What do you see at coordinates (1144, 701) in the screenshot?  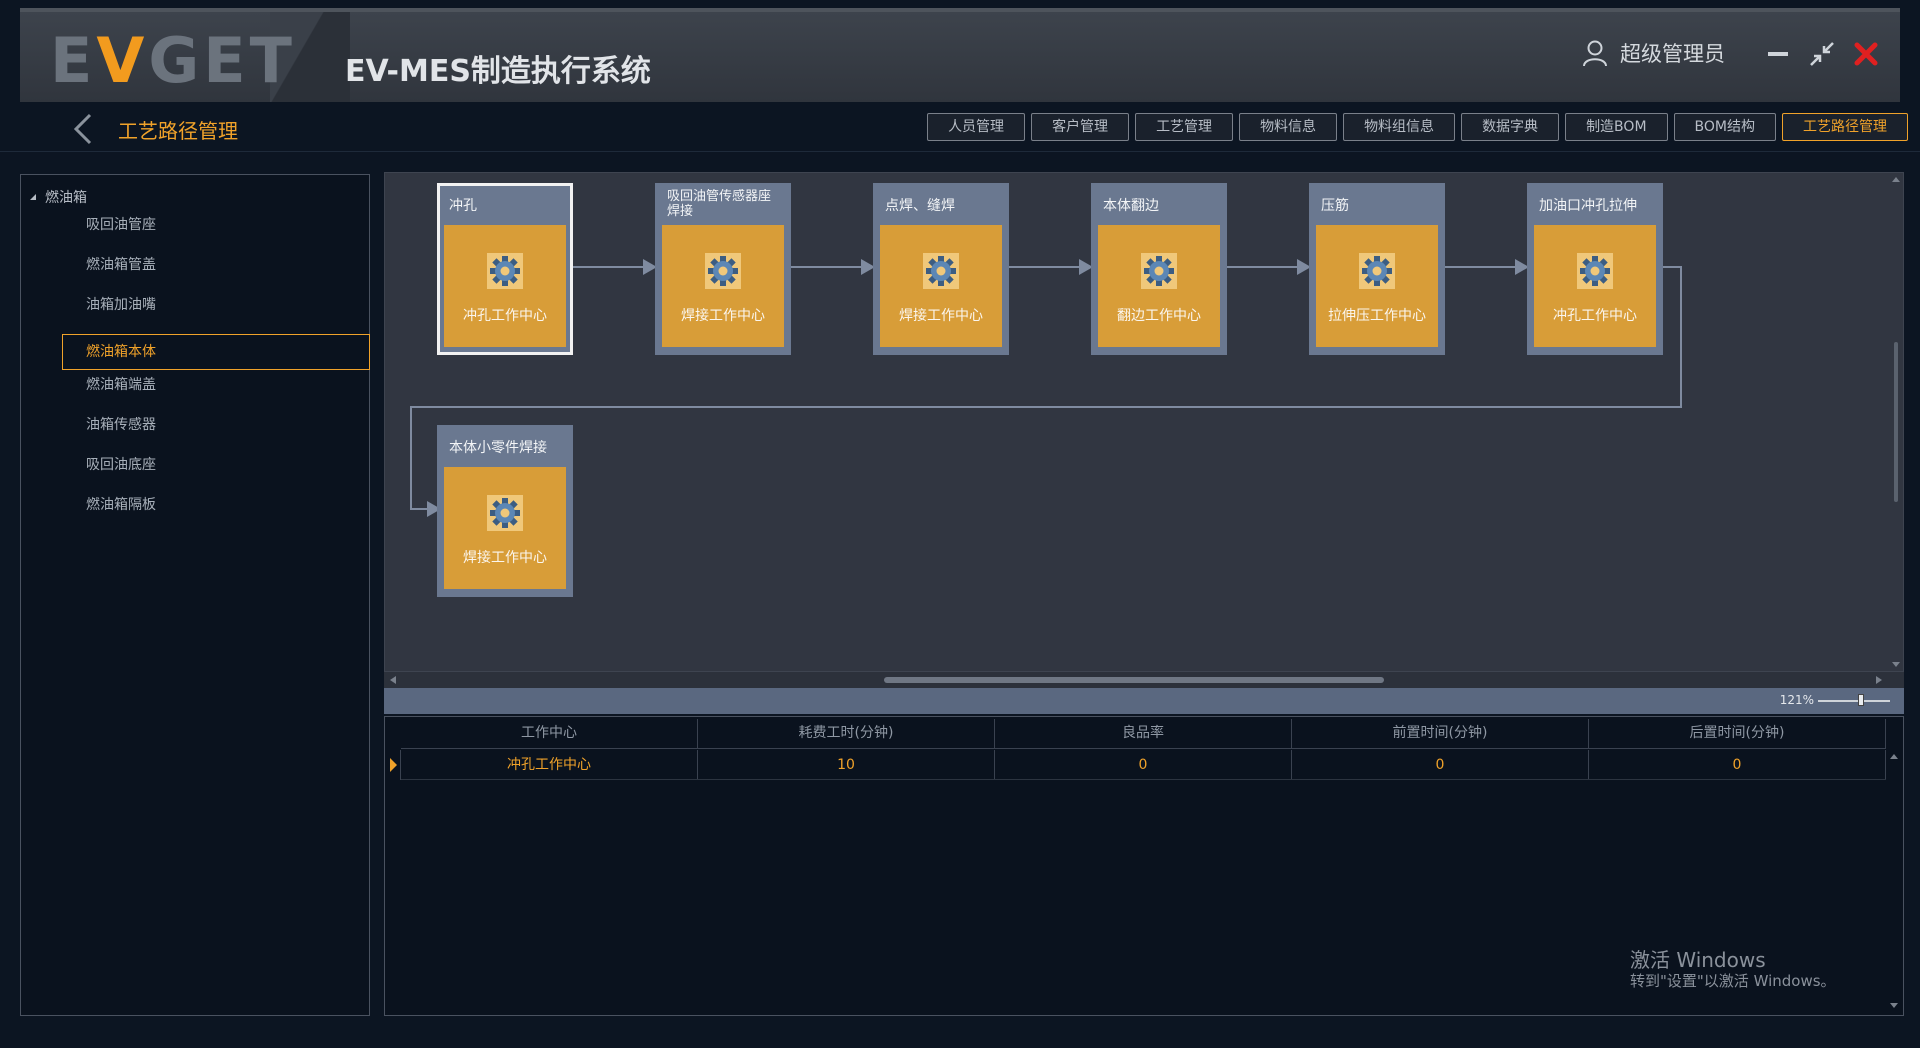 I see `zoom-bar: 121%` at bounding box center [1144, 701].